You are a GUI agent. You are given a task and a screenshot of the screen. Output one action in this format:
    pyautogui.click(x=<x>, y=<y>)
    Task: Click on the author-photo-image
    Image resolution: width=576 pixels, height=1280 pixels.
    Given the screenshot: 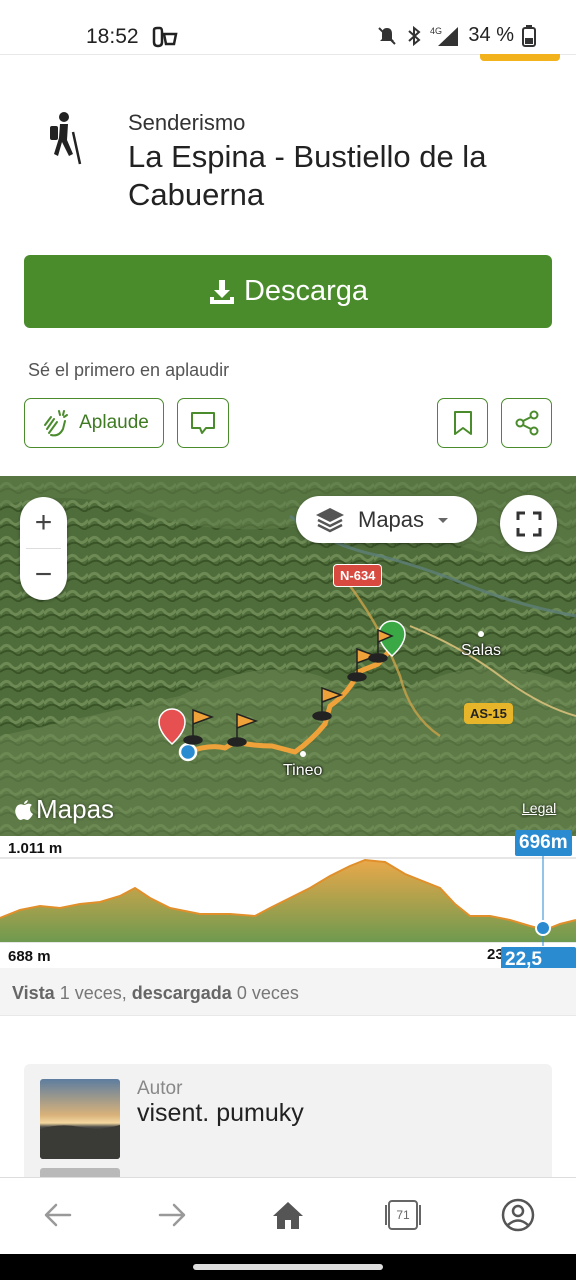 What is the action you would take?
    pyautogui.click(x=80, y=1119)
    